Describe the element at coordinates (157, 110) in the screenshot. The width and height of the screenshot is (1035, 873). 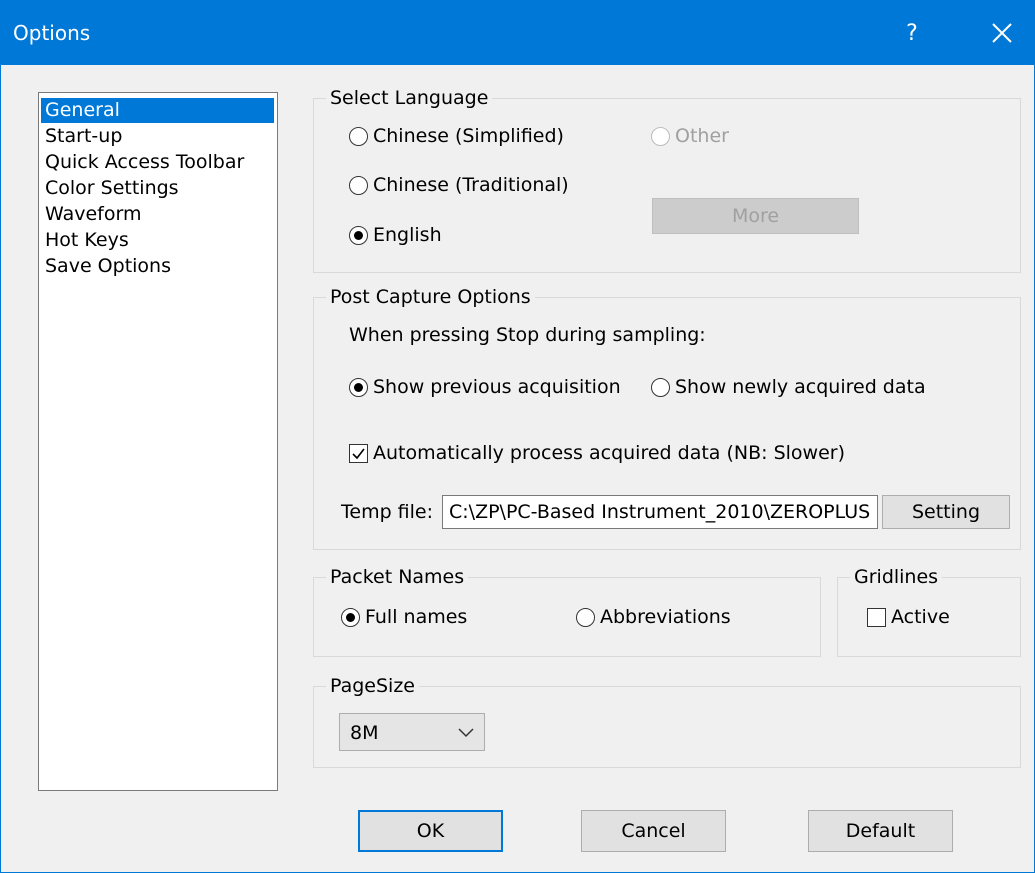
I see `nav-item-general: General` at that location.